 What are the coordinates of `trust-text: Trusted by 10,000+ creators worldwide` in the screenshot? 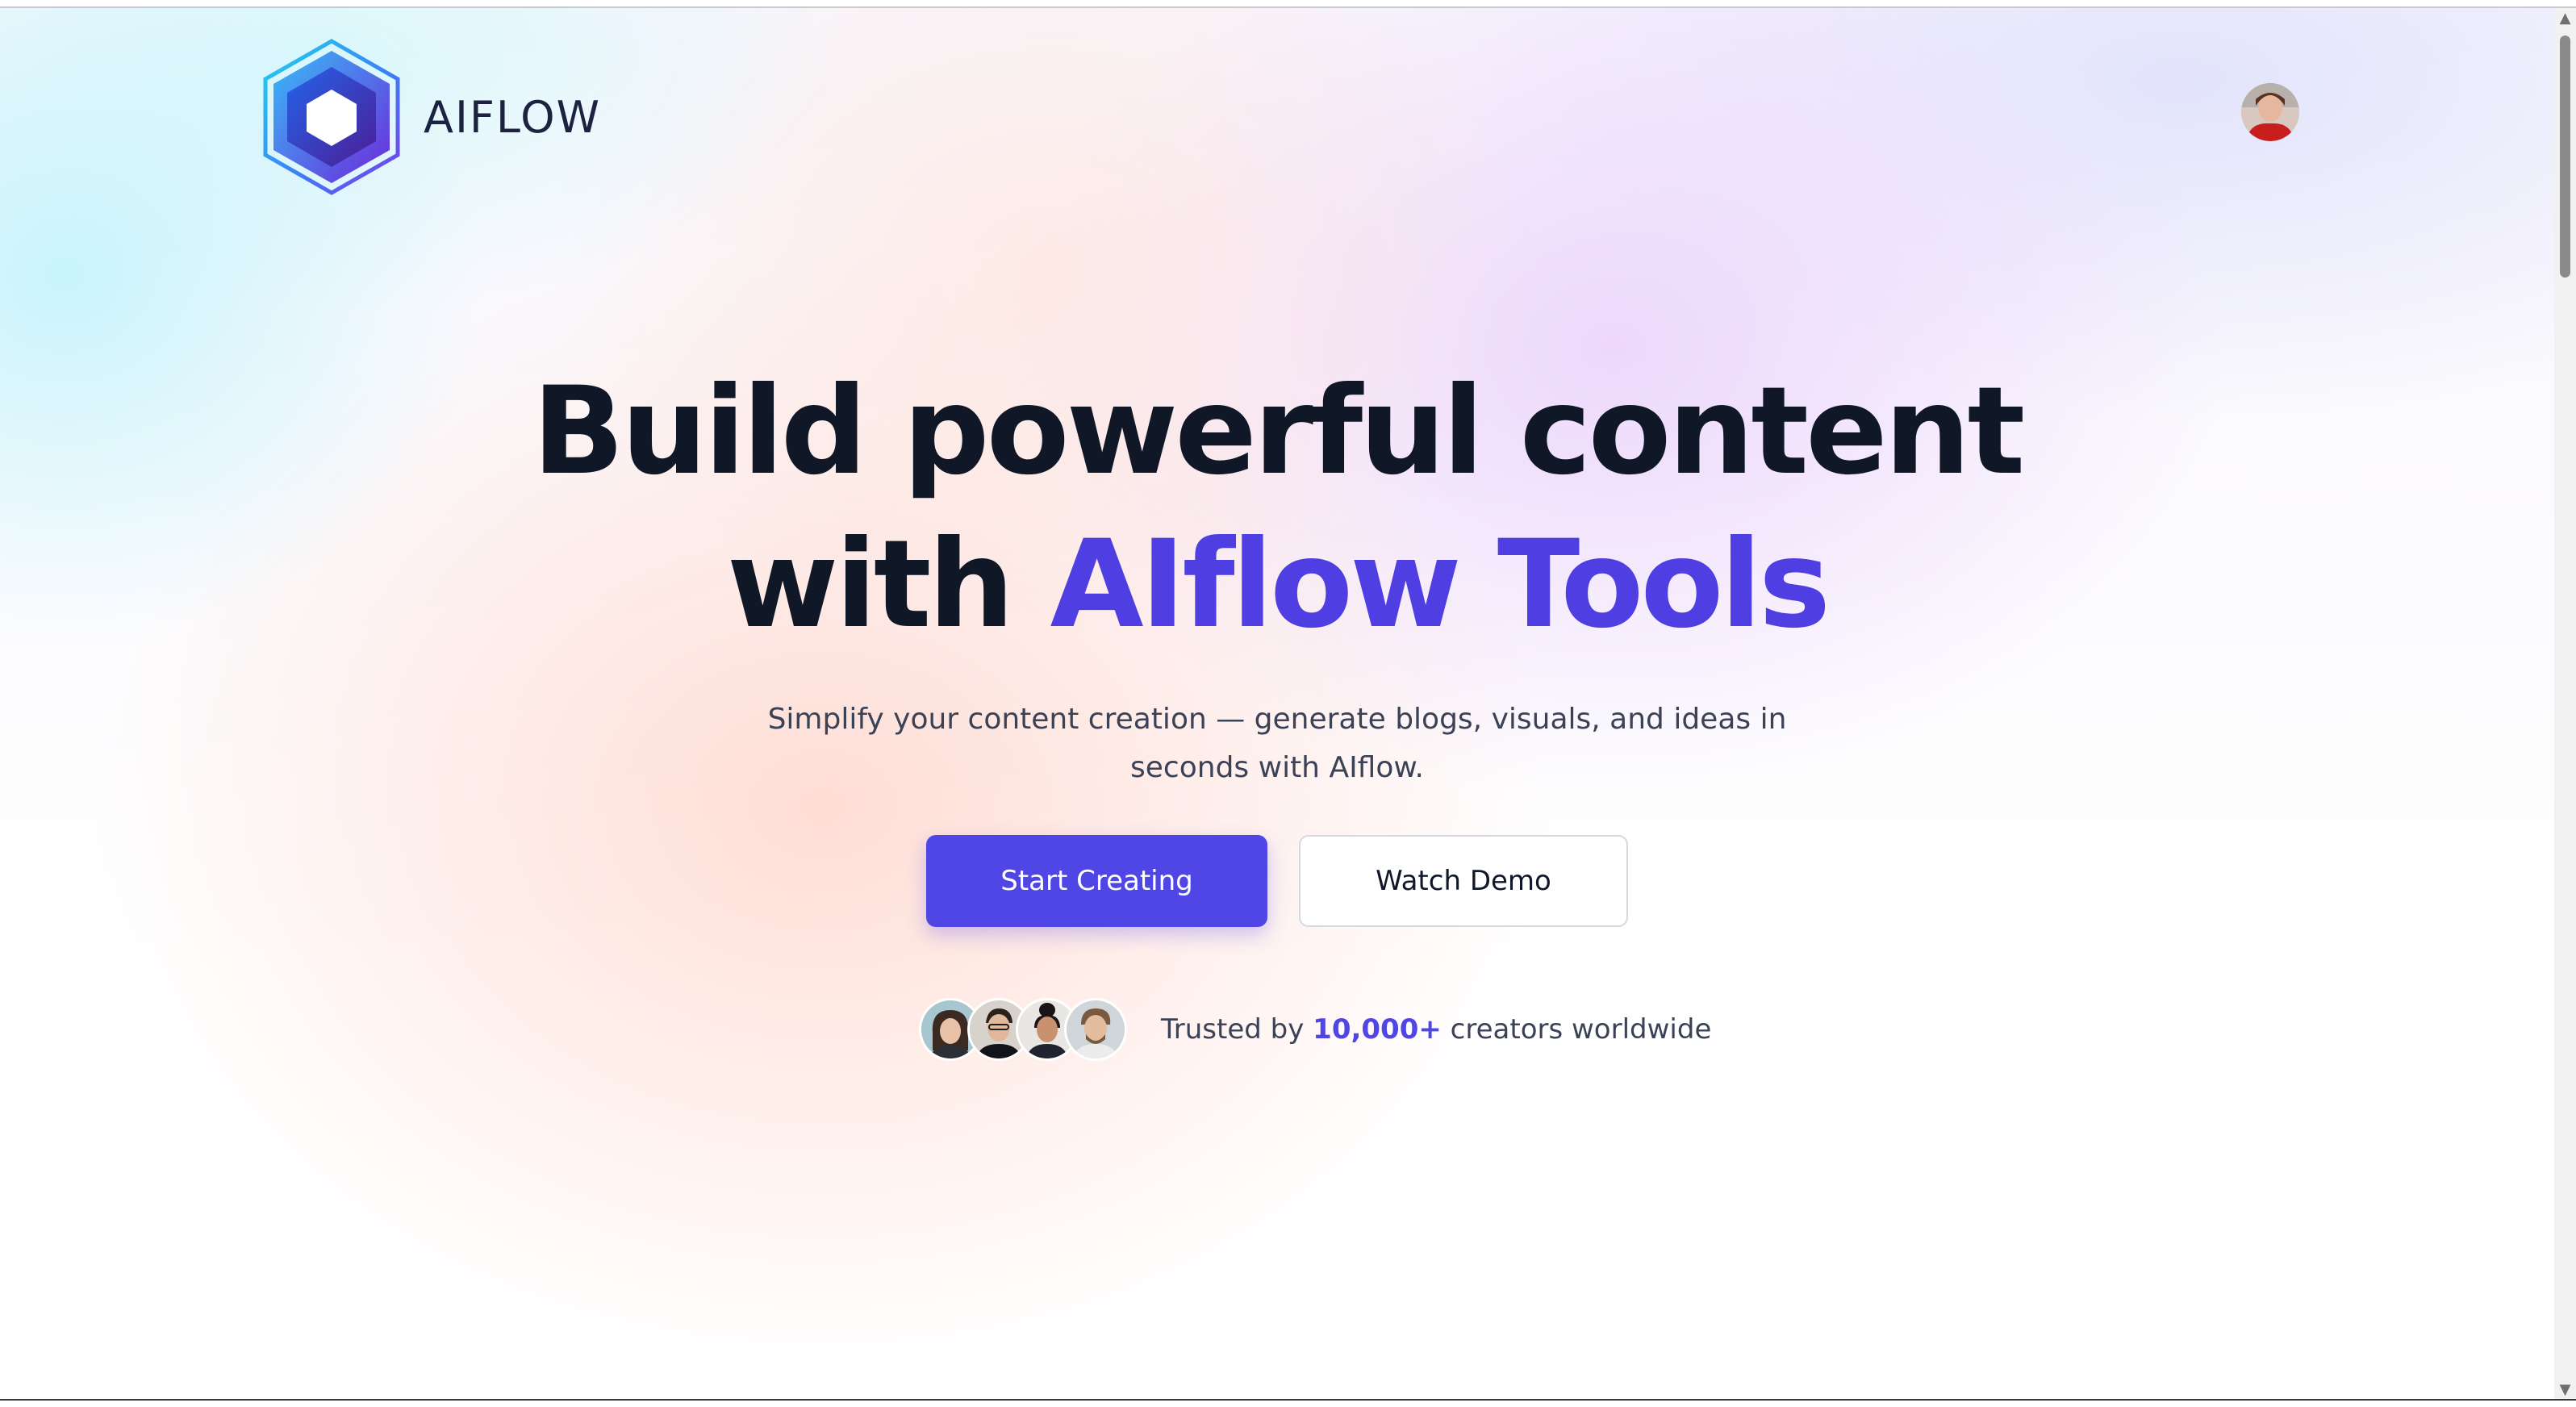 It's located at (1436, 1029).